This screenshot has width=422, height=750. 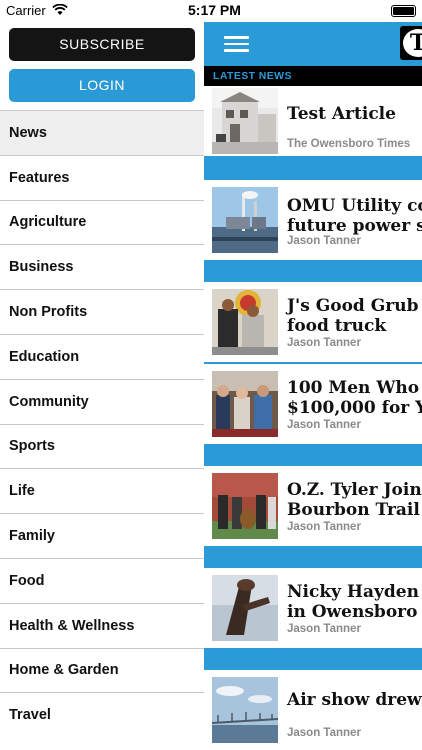 I want to click on menu-item-life: Life, so click(x=102, y=490).